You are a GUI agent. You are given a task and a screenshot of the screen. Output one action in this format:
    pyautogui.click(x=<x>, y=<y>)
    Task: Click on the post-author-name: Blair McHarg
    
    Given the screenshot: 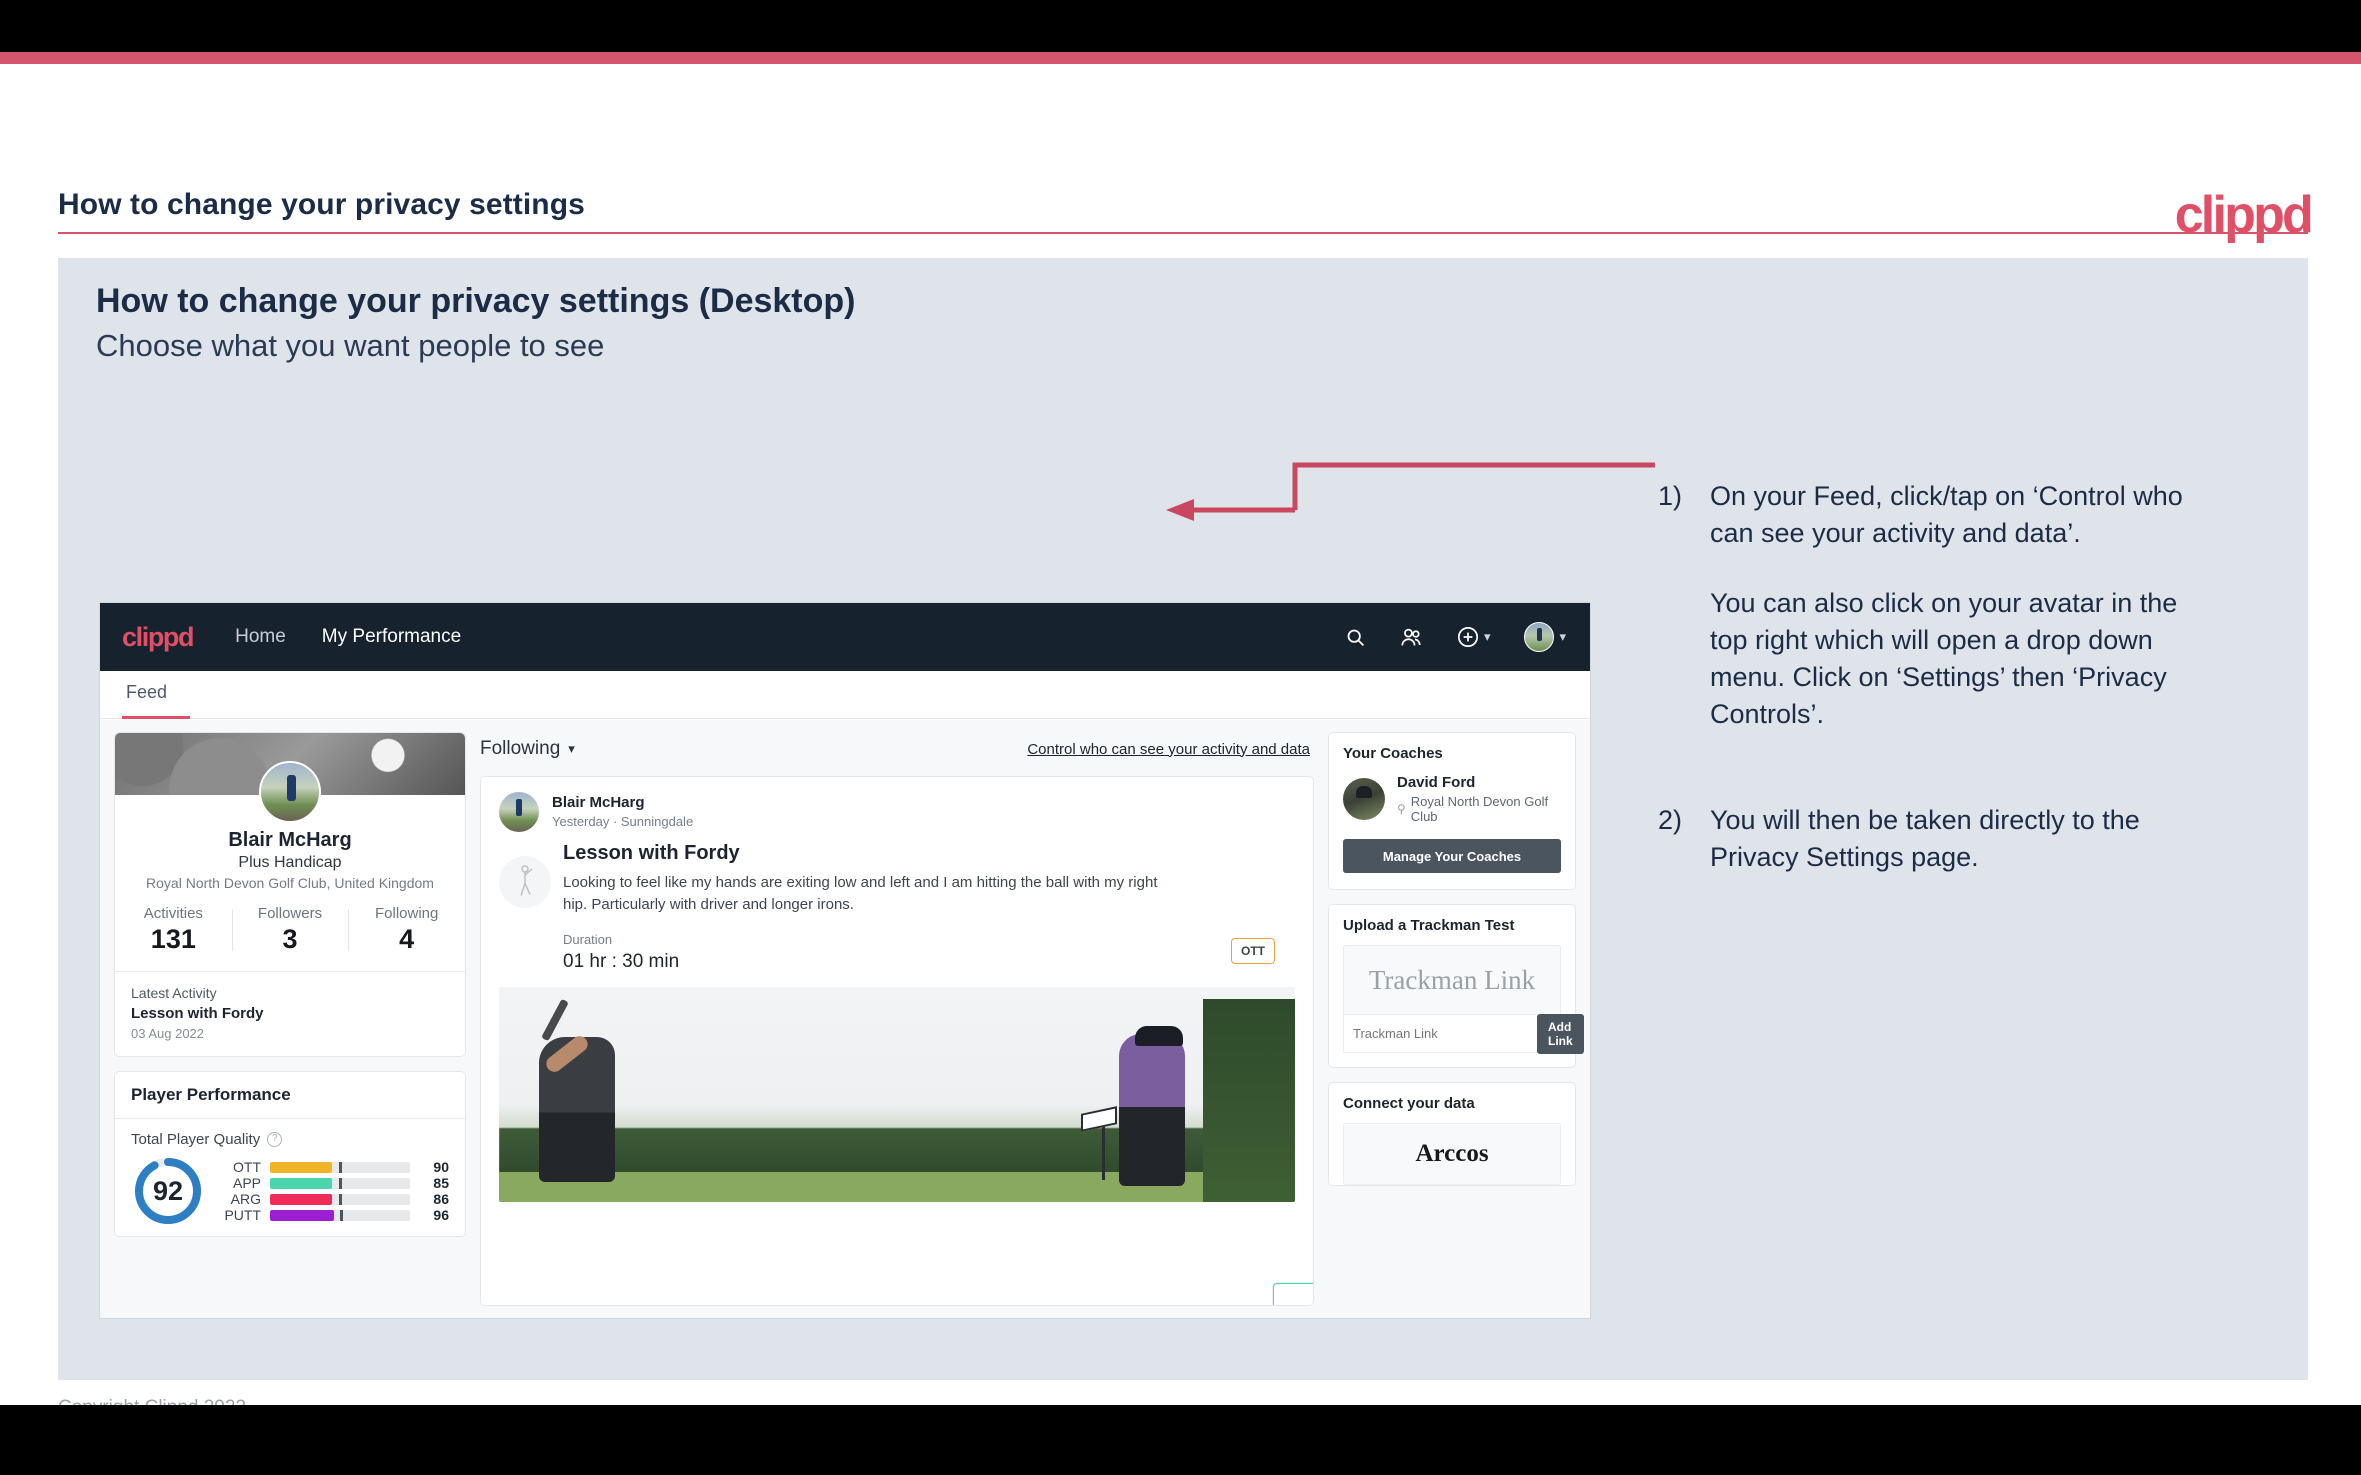 What is the action you would take?
    pyautogui.click(x=598, y=802)
    